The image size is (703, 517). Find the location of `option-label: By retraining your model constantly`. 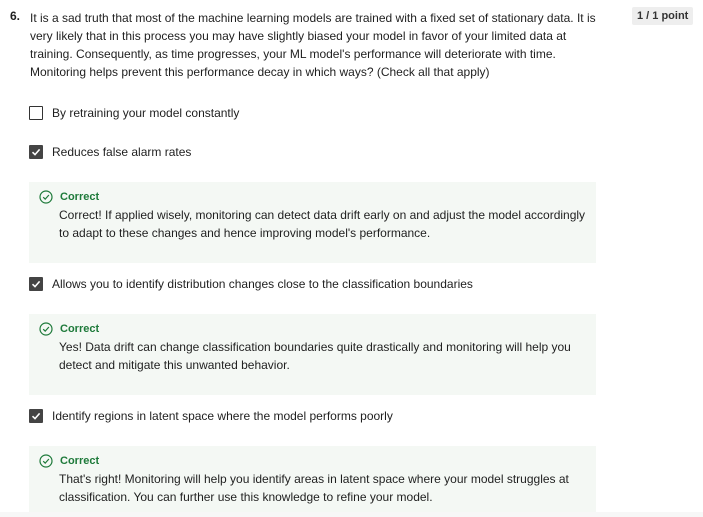

option-label: By retraining your model constantly is located at coordinates (146, 113).